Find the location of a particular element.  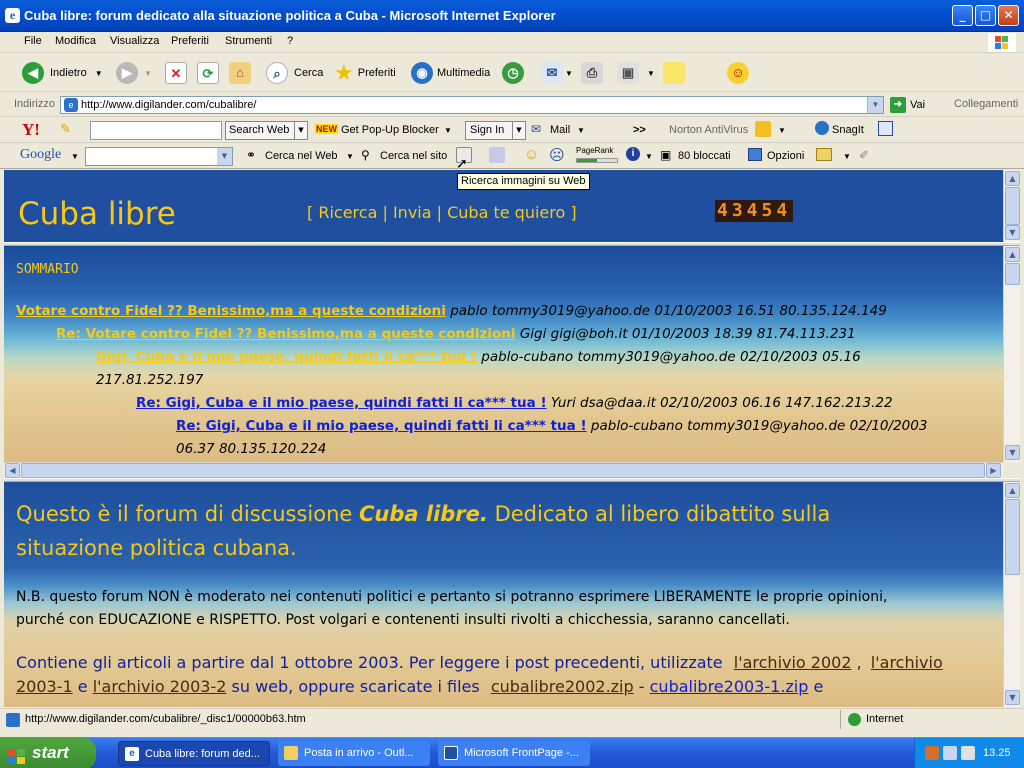

menu-strumenti: Strumenti is located at coordinates (248, 41).